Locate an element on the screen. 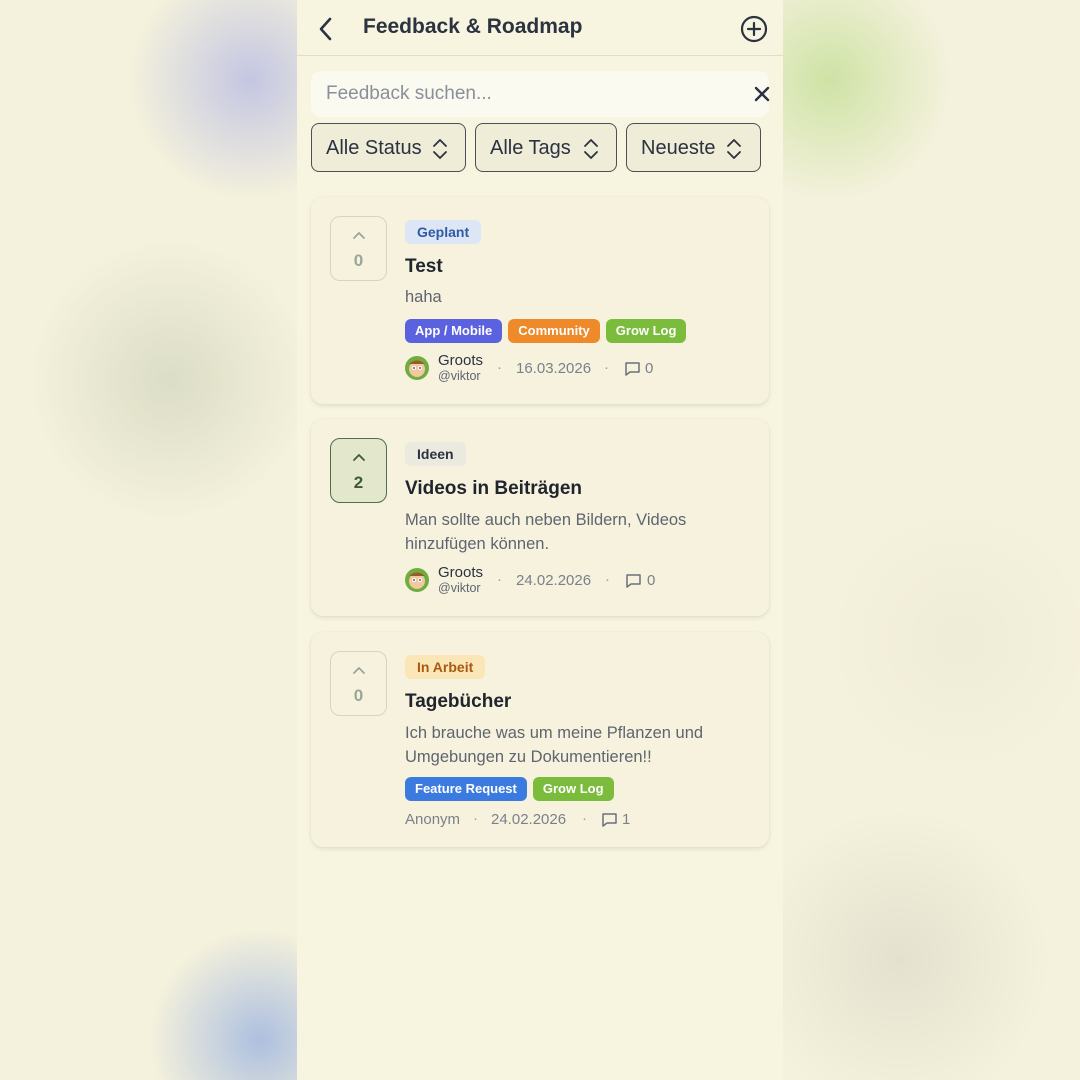 This screenshot has height=1080, width=1080. tags-filter-select: Alle Tags is located at coordinates (546, 147).